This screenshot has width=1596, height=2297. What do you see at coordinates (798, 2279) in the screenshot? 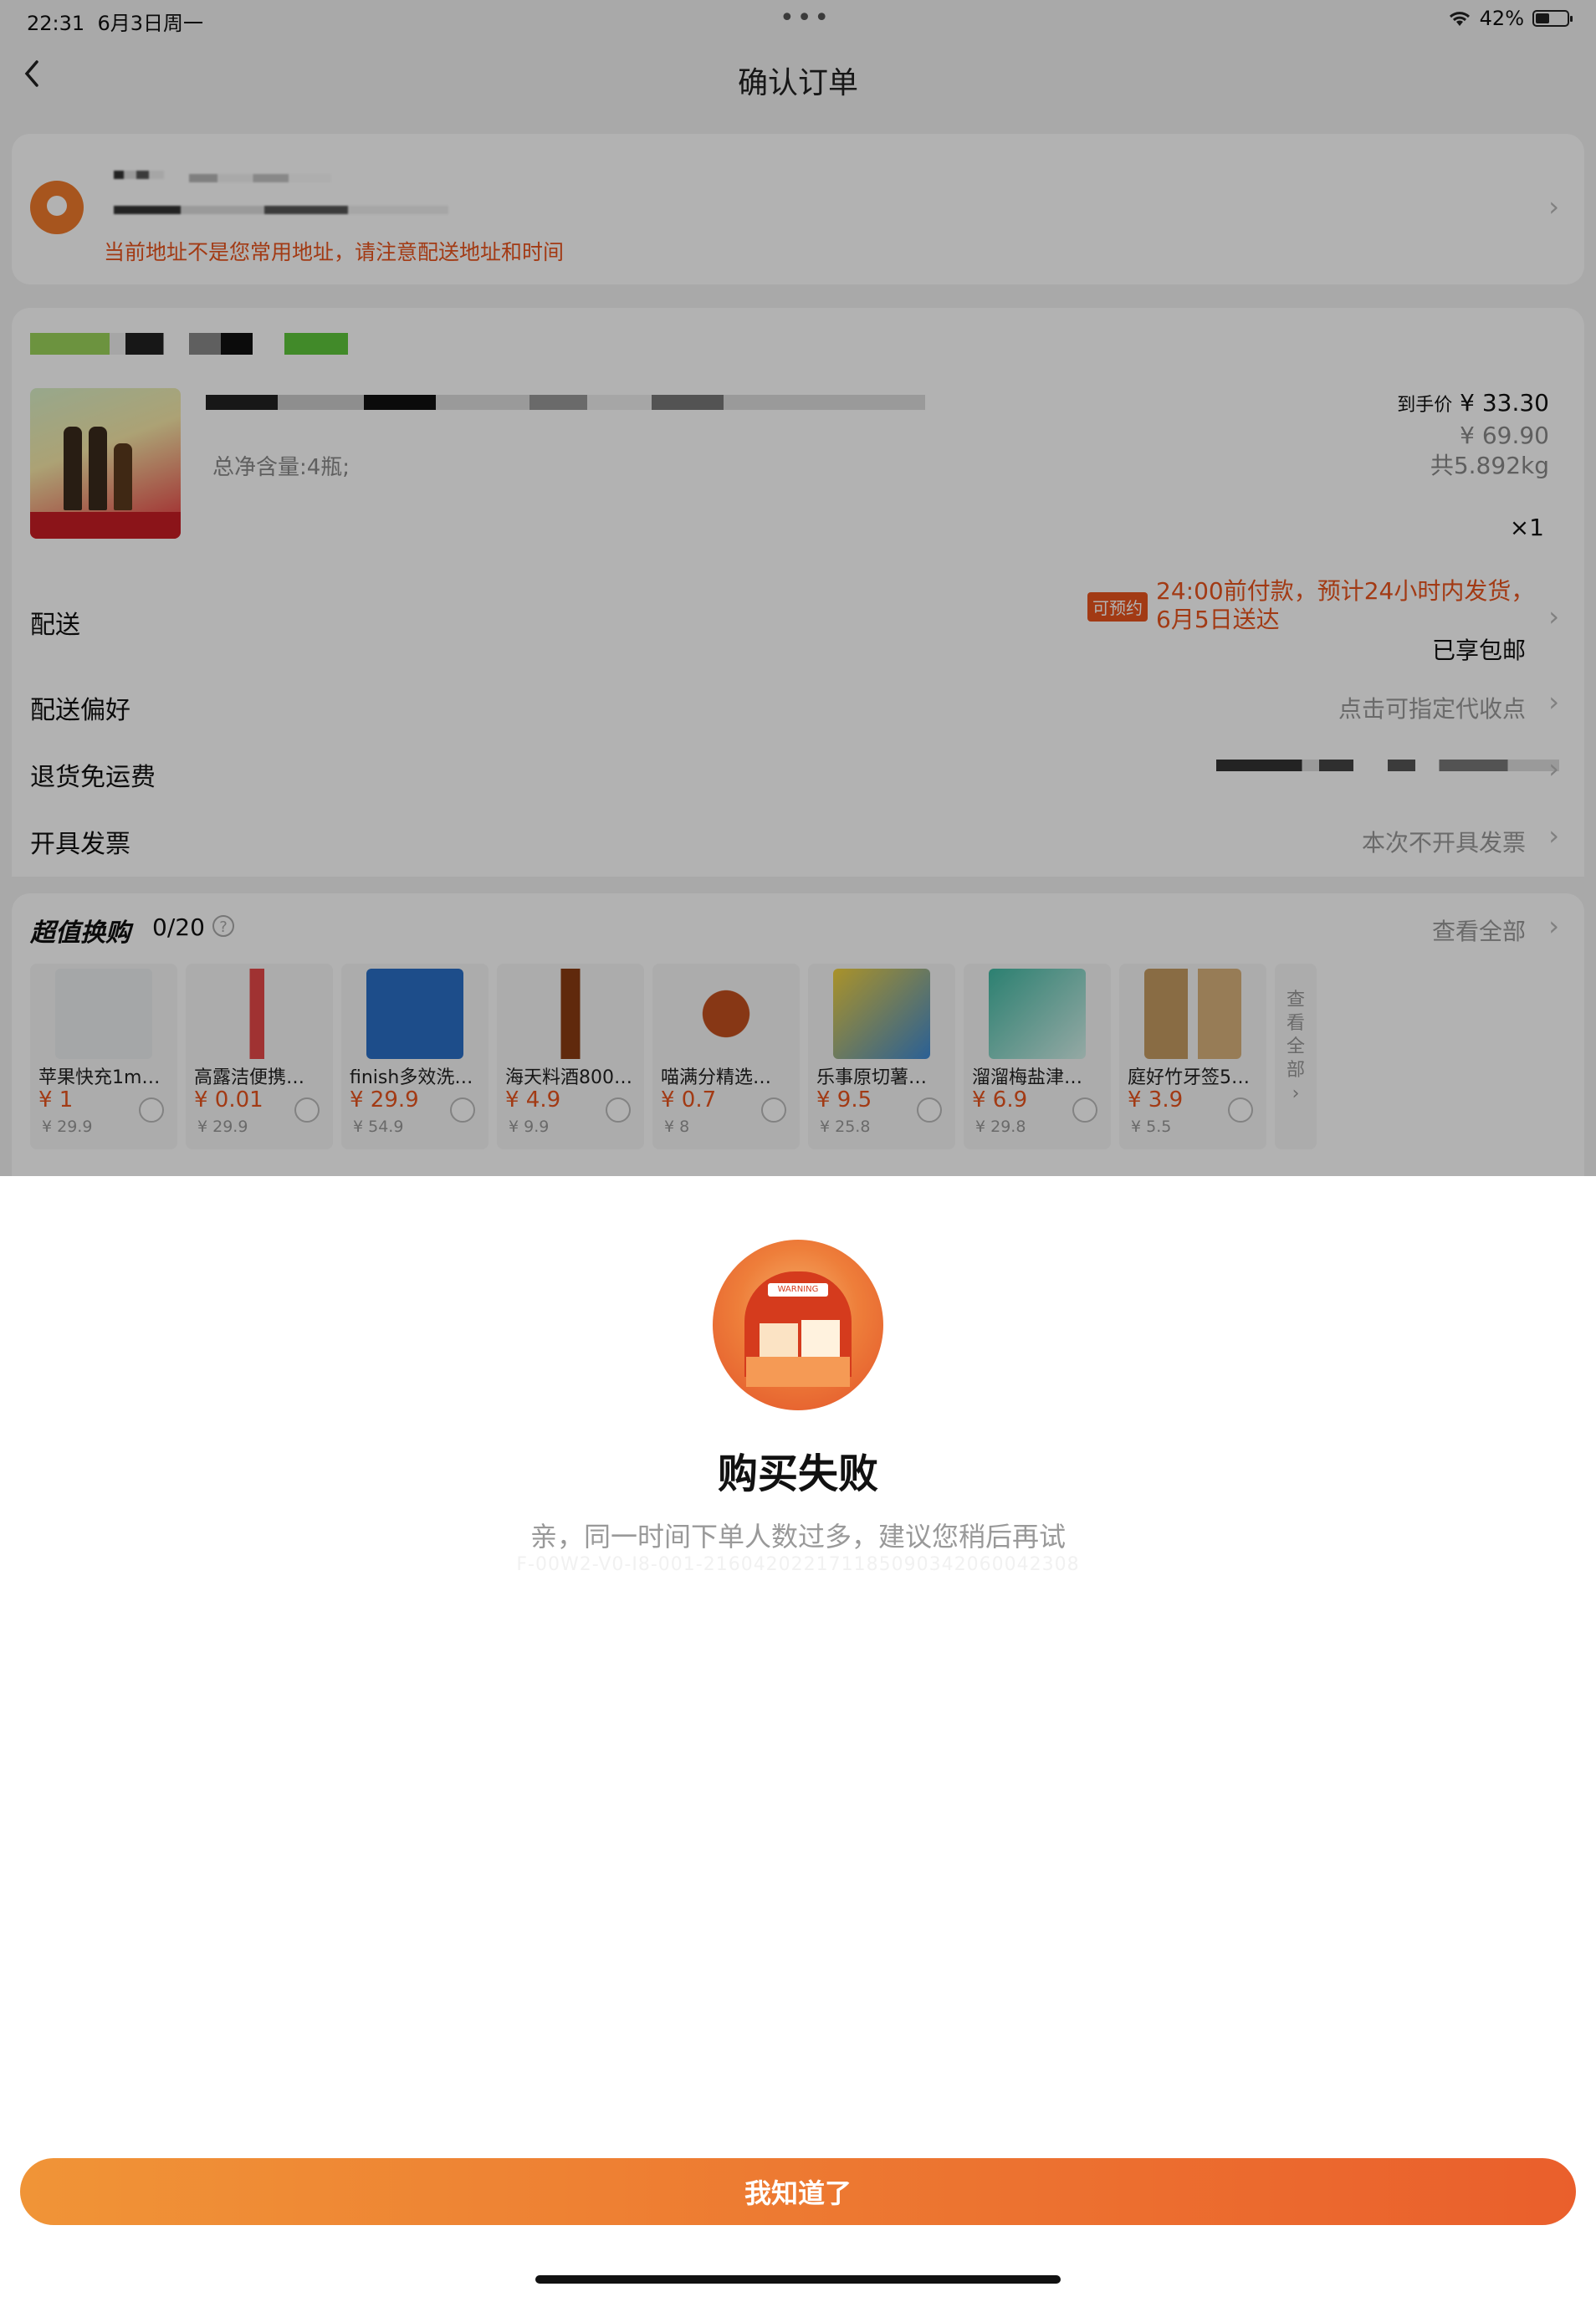
I see `home-indicator` at bounding box center [798, 2279].